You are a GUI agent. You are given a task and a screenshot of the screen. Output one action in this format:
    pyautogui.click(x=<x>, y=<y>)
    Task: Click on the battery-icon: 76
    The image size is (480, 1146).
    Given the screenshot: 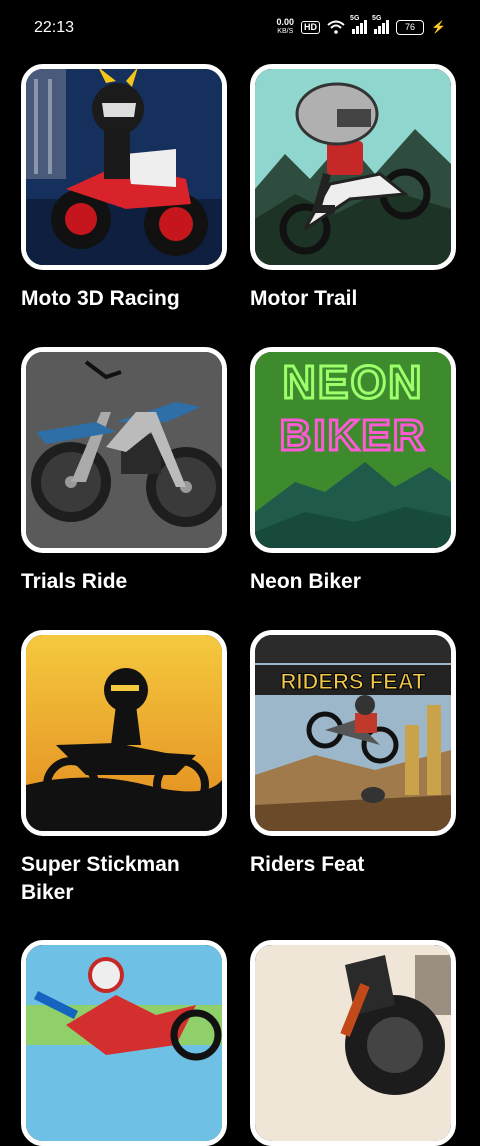 What is the action you would take?
    pyautogui.click(x=410, y=27)
    